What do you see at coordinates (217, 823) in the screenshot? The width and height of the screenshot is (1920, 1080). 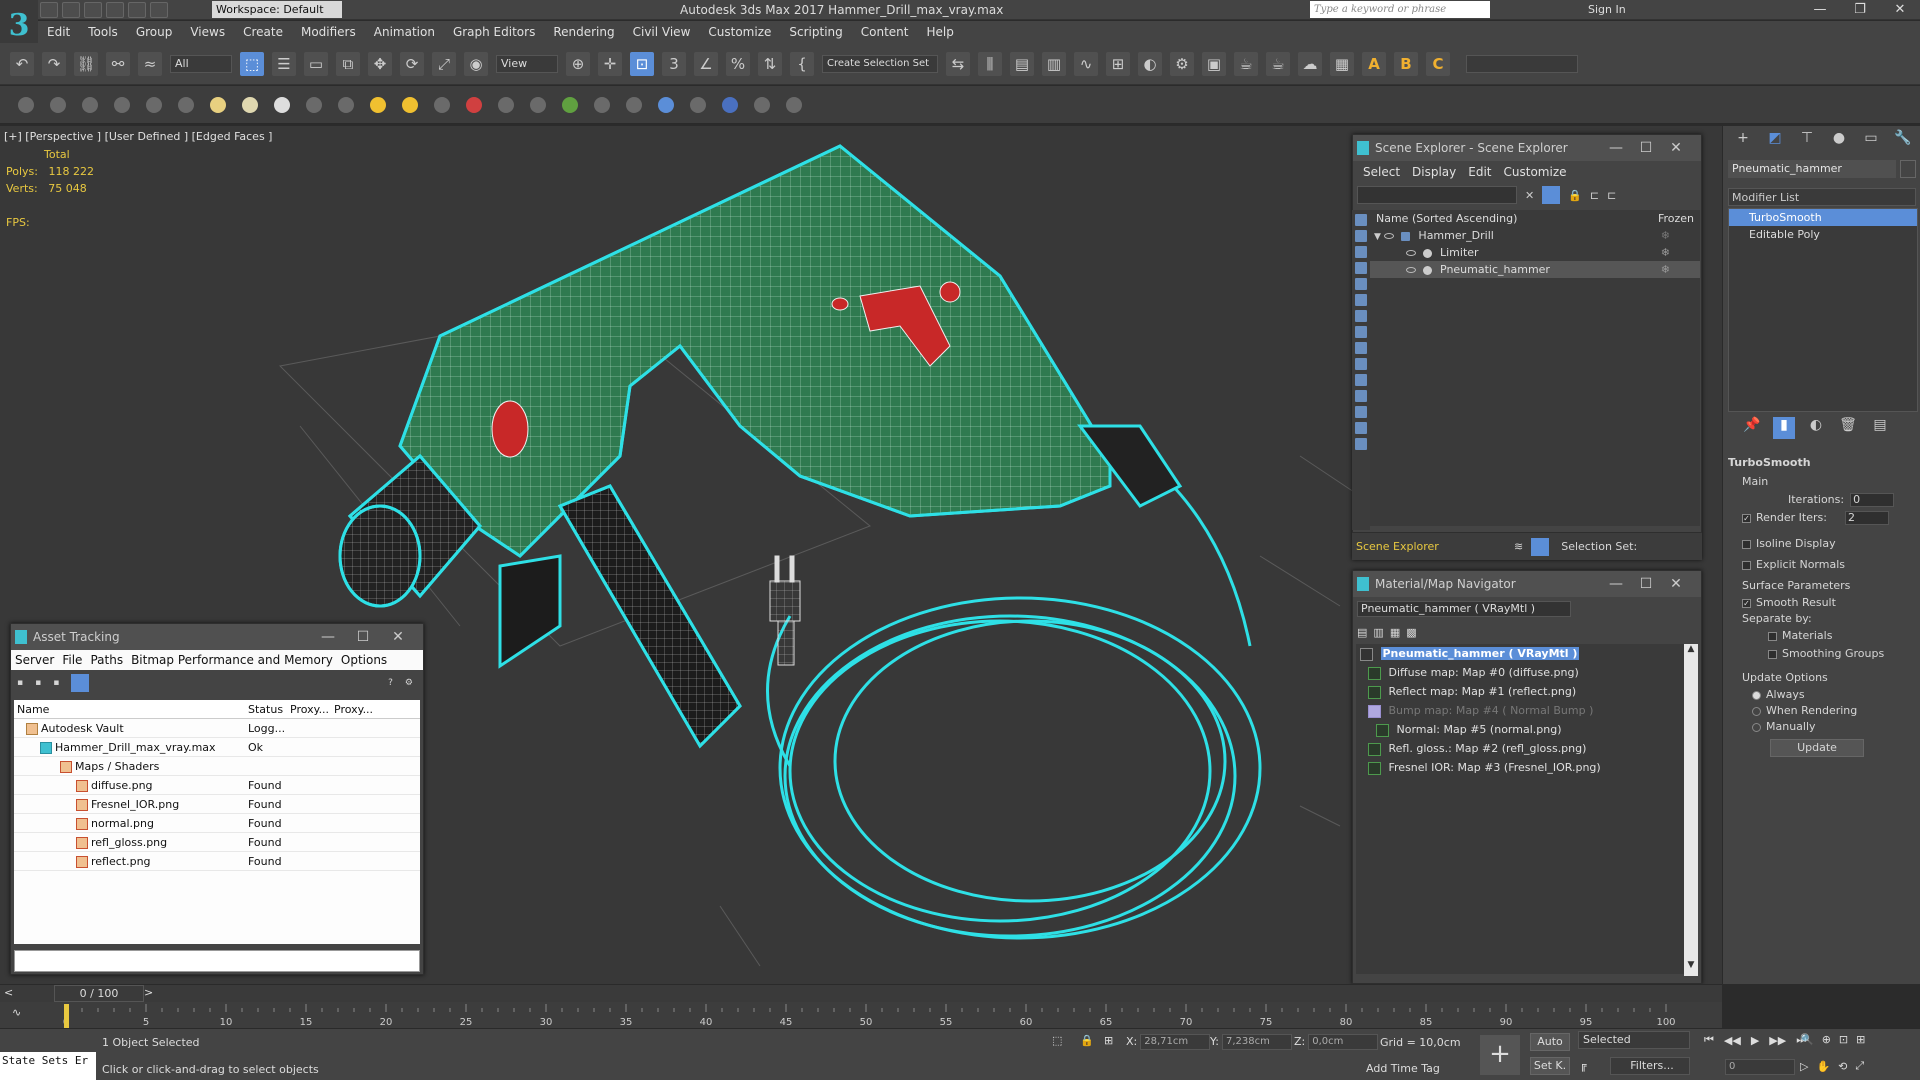 I see `table-row: normal.png Found` at bounding box center [217, 823].